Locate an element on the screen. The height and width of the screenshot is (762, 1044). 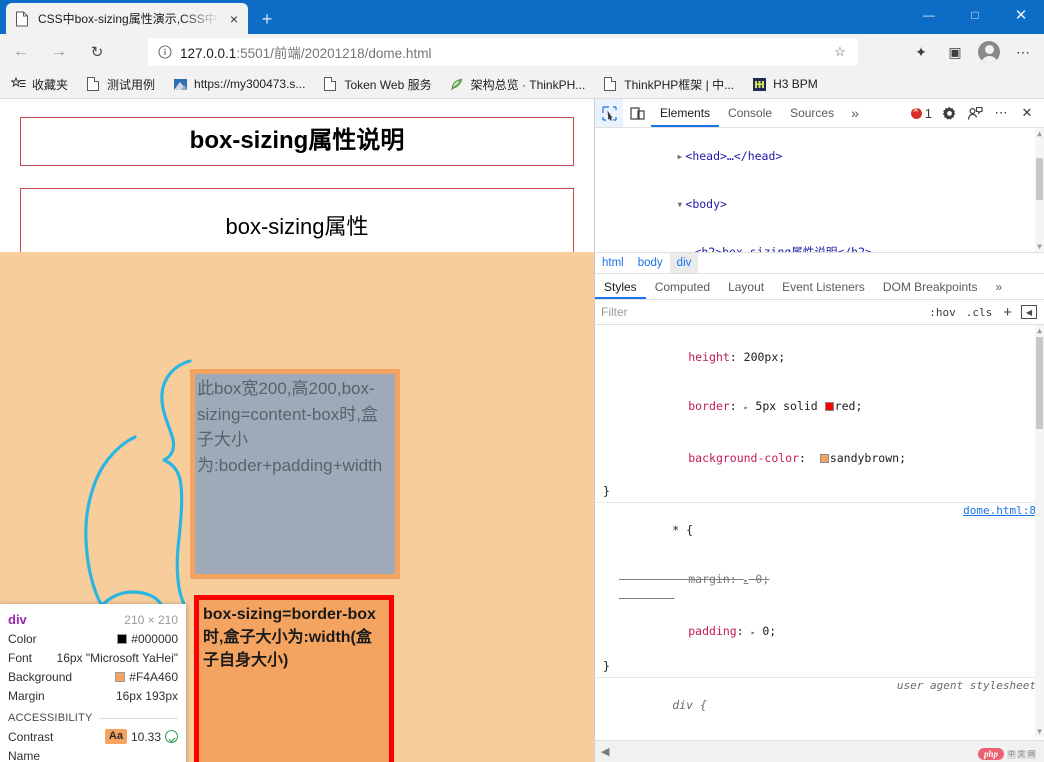
declaration-value-pre: 5px solid is located at coordinates (790, 406).